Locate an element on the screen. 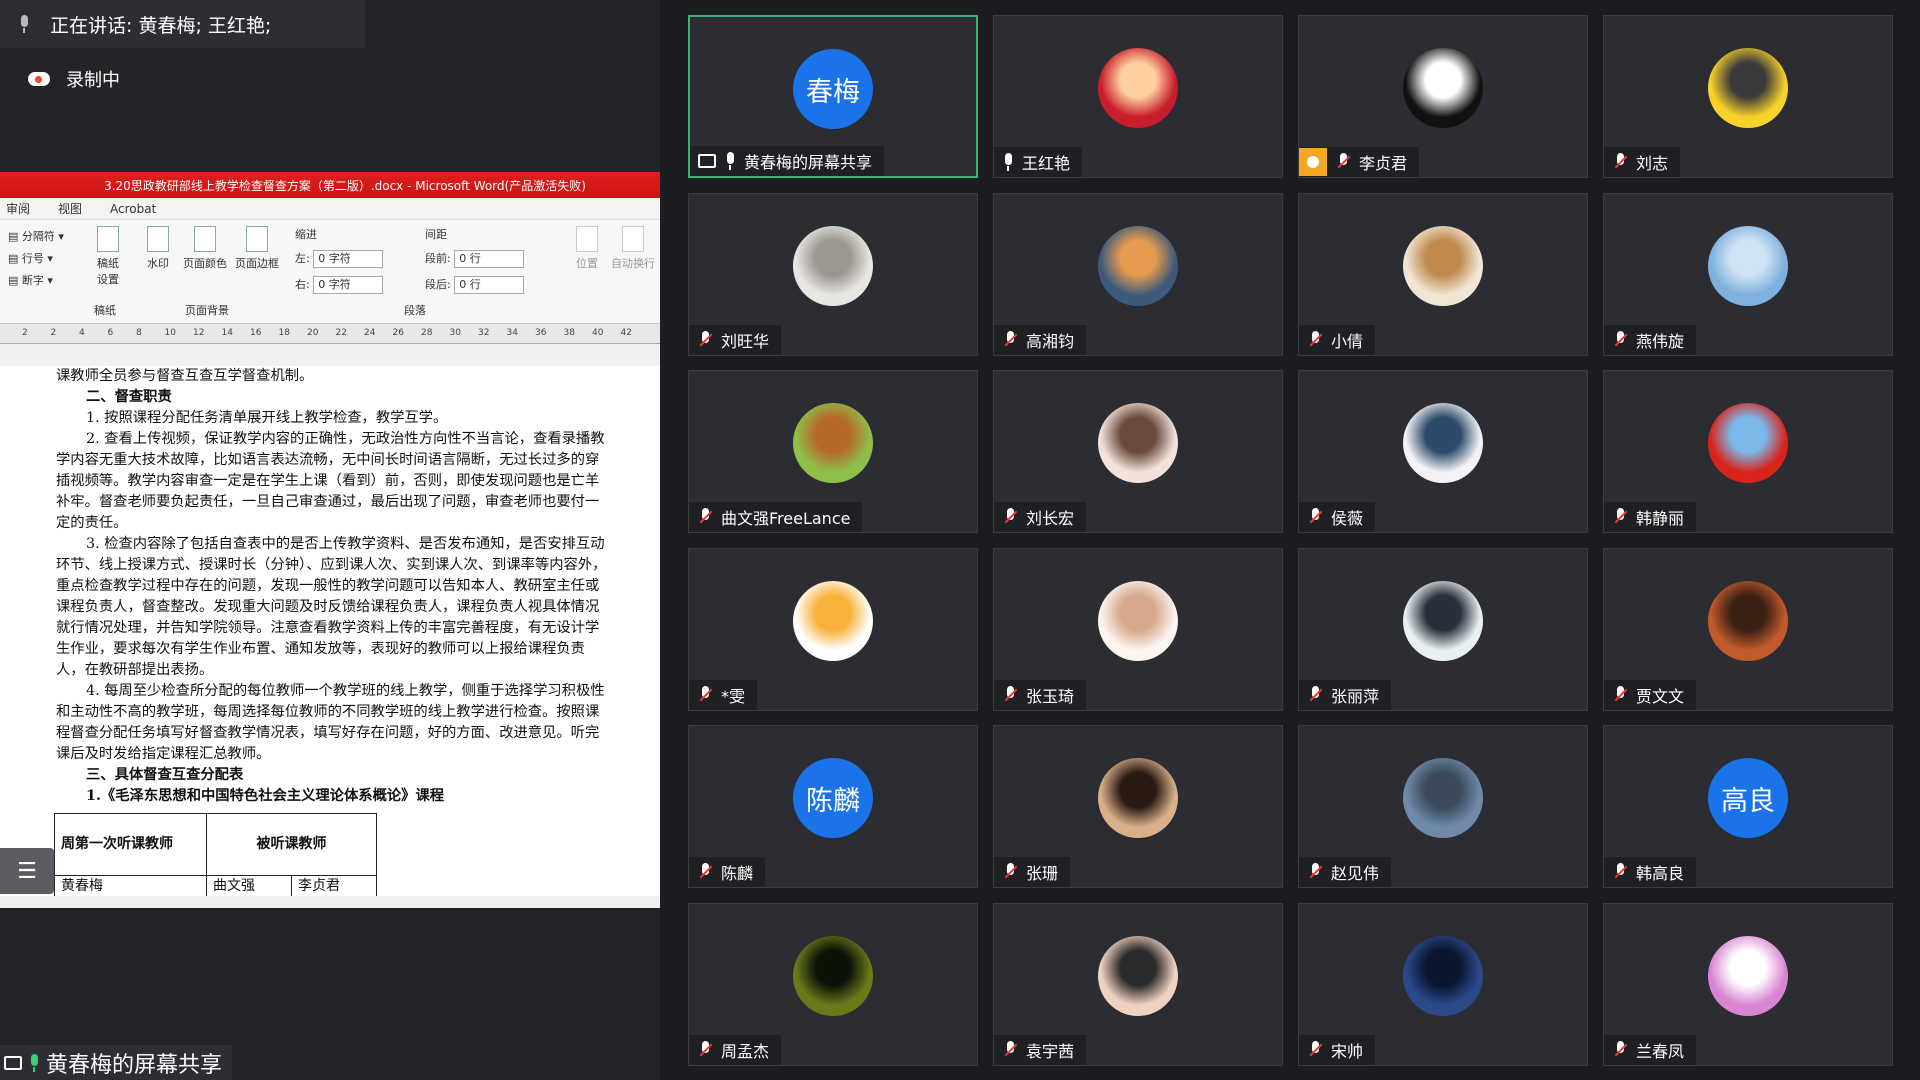 The width and height of the screenshot is (1920, 1080). position-button: 位置 is located at coordinates (587, 248).